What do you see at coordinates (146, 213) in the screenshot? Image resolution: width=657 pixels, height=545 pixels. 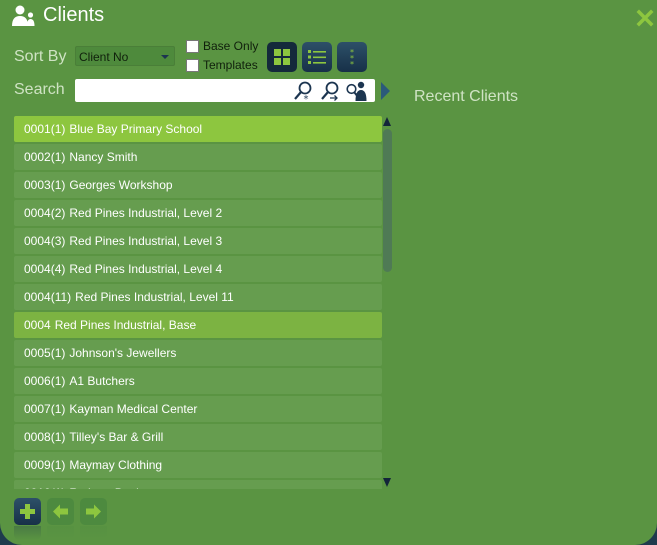 I see `client-name: Red Pines Industrial, Level 2` at bounding box center [146, 213].